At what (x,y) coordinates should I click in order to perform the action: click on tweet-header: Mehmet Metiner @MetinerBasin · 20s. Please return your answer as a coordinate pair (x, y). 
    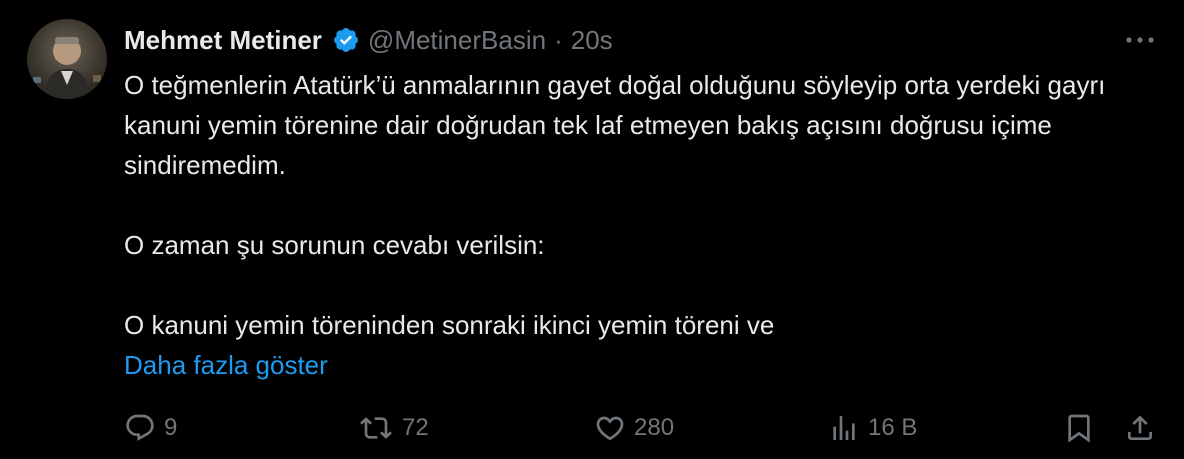
    Looking at the image, I should click on (368, 40).